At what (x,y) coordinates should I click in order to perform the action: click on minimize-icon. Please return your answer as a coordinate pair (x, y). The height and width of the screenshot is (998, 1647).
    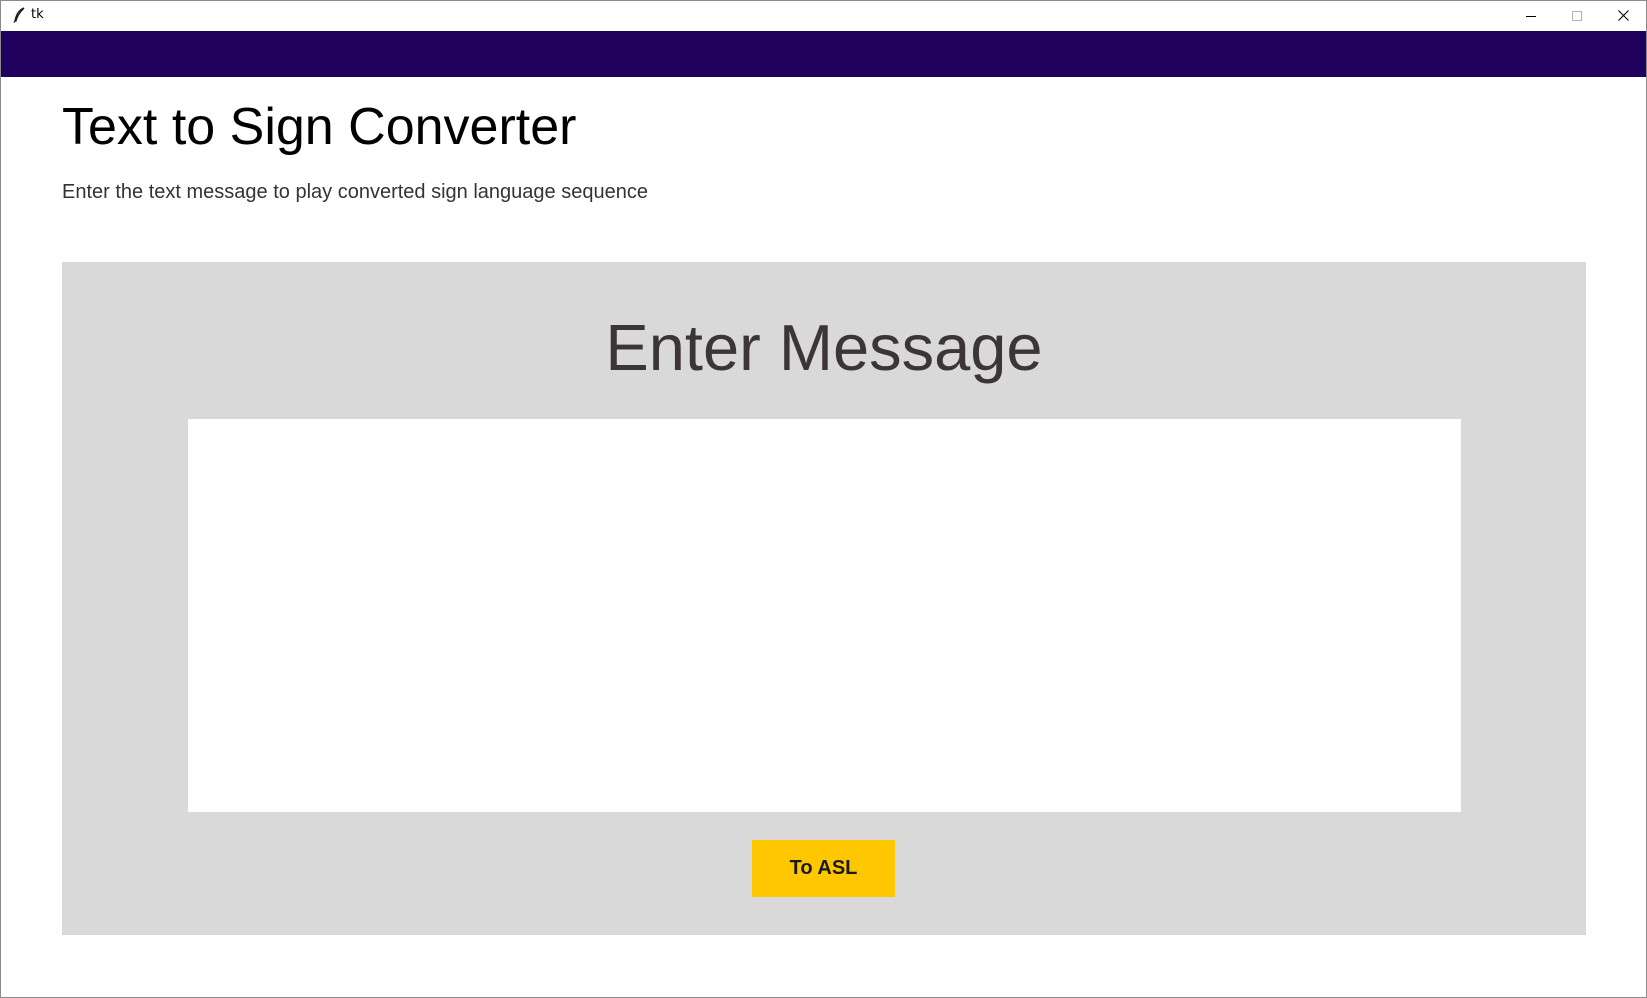
    Looking at the image, I should click on (1531, 16).